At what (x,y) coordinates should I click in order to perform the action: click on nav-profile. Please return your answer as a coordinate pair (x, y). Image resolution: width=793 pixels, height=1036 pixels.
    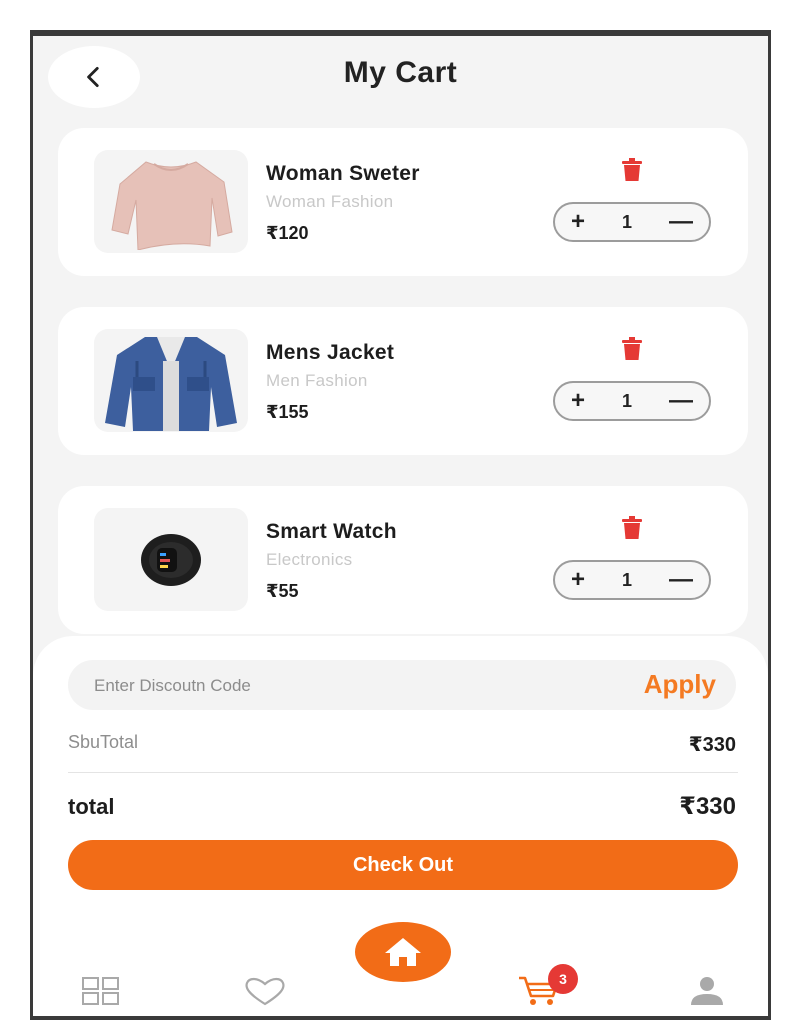
    Looking at the image, I should click on (707, 991).